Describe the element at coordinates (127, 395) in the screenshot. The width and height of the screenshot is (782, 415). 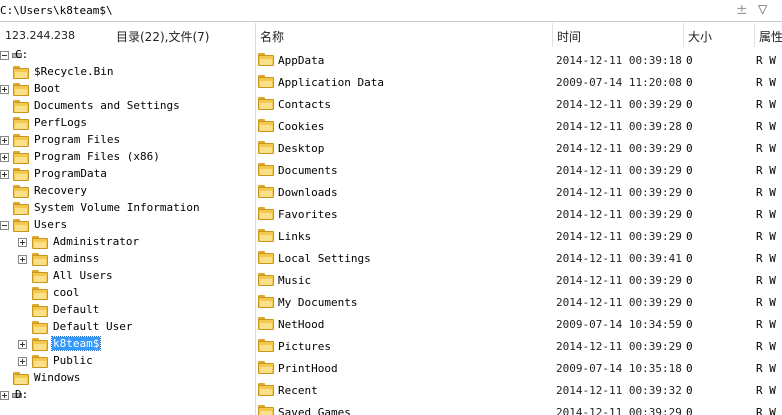
I see `tree-item: D:` at that location.